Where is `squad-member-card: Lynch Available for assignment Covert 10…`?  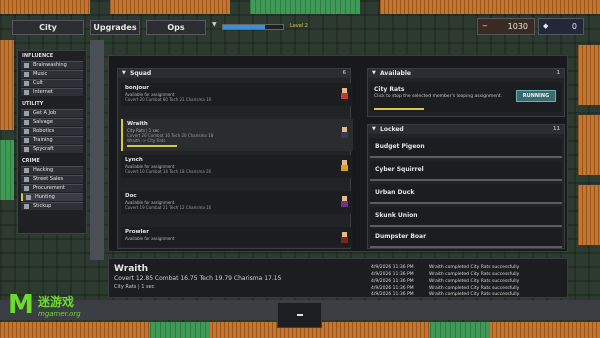 squad-member-card: Lynch Available for assignment Covert 10… is located at coordinates (237, 166).